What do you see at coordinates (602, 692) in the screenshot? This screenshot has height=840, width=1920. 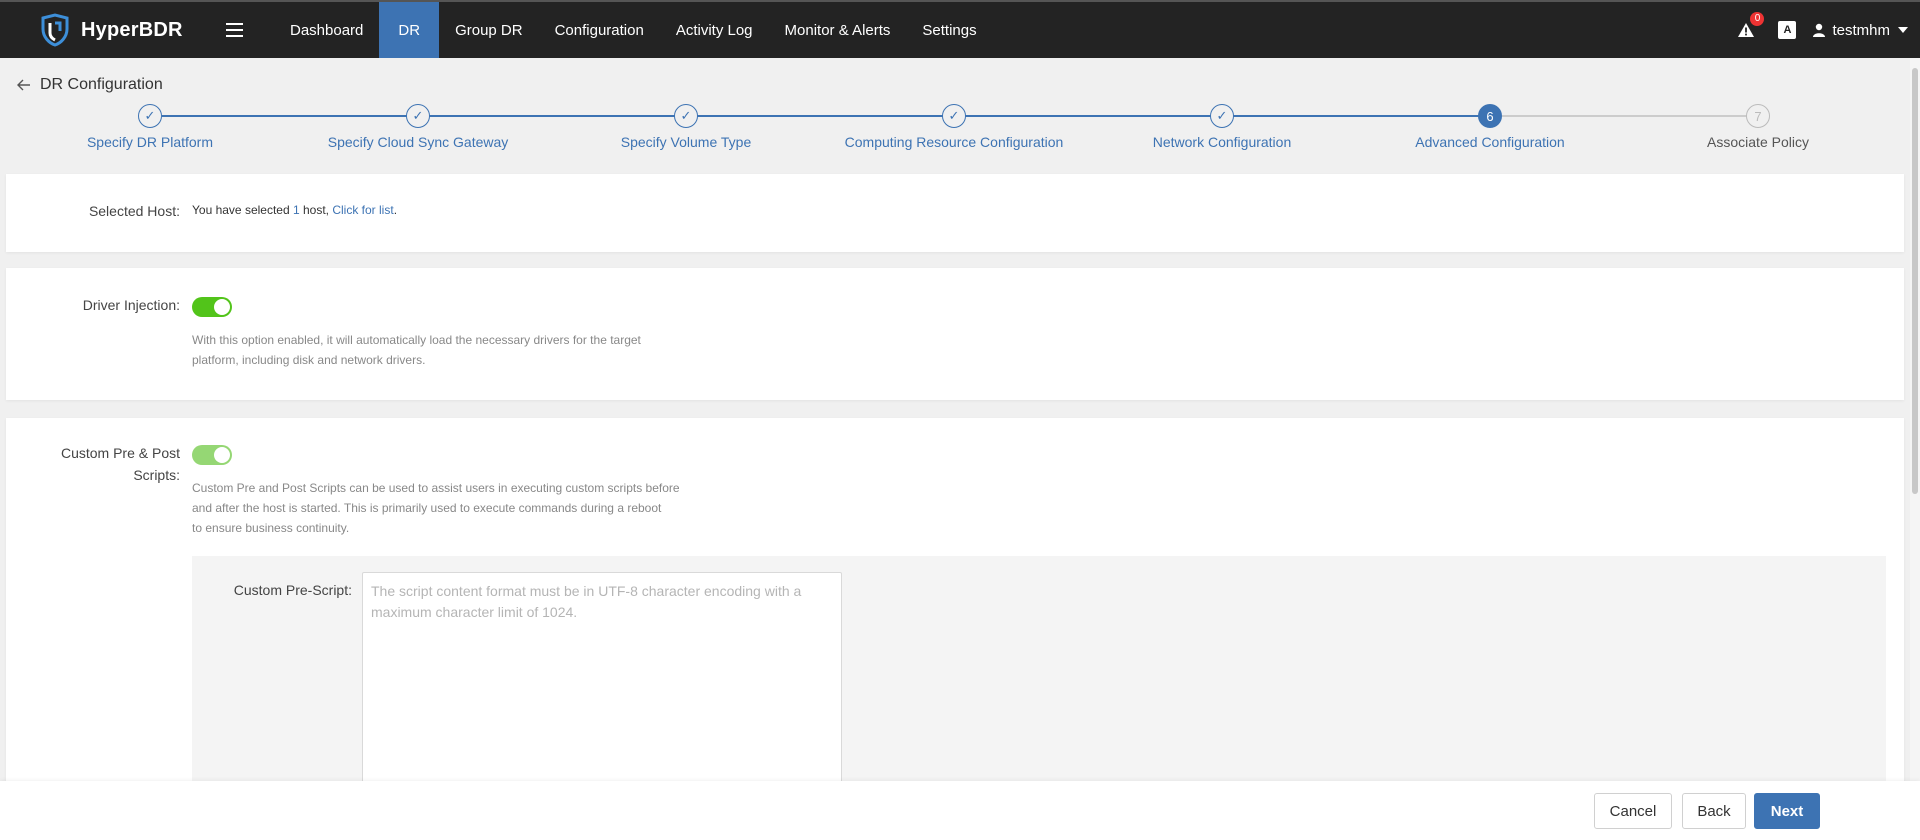 I see `pre-script-textarea` at bounding box center [602, 692].